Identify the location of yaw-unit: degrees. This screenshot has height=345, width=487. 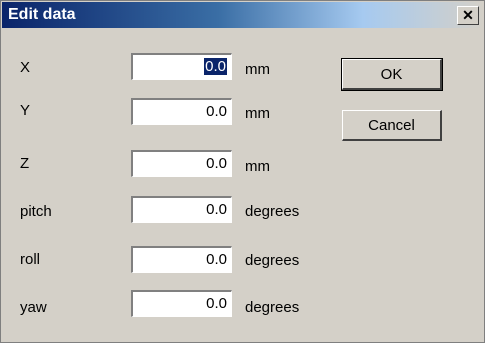
(272, 307).